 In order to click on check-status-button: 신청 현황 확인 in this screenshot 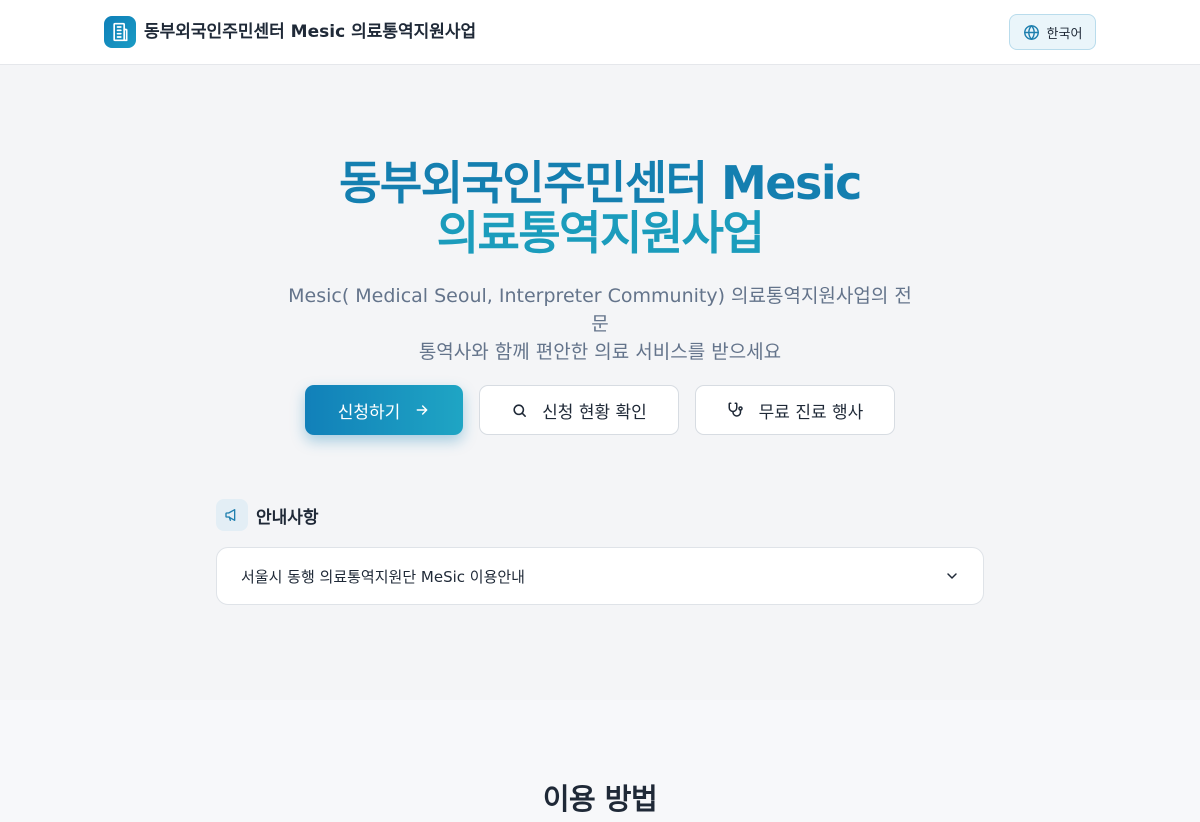, I will do `click(579, 410)`.